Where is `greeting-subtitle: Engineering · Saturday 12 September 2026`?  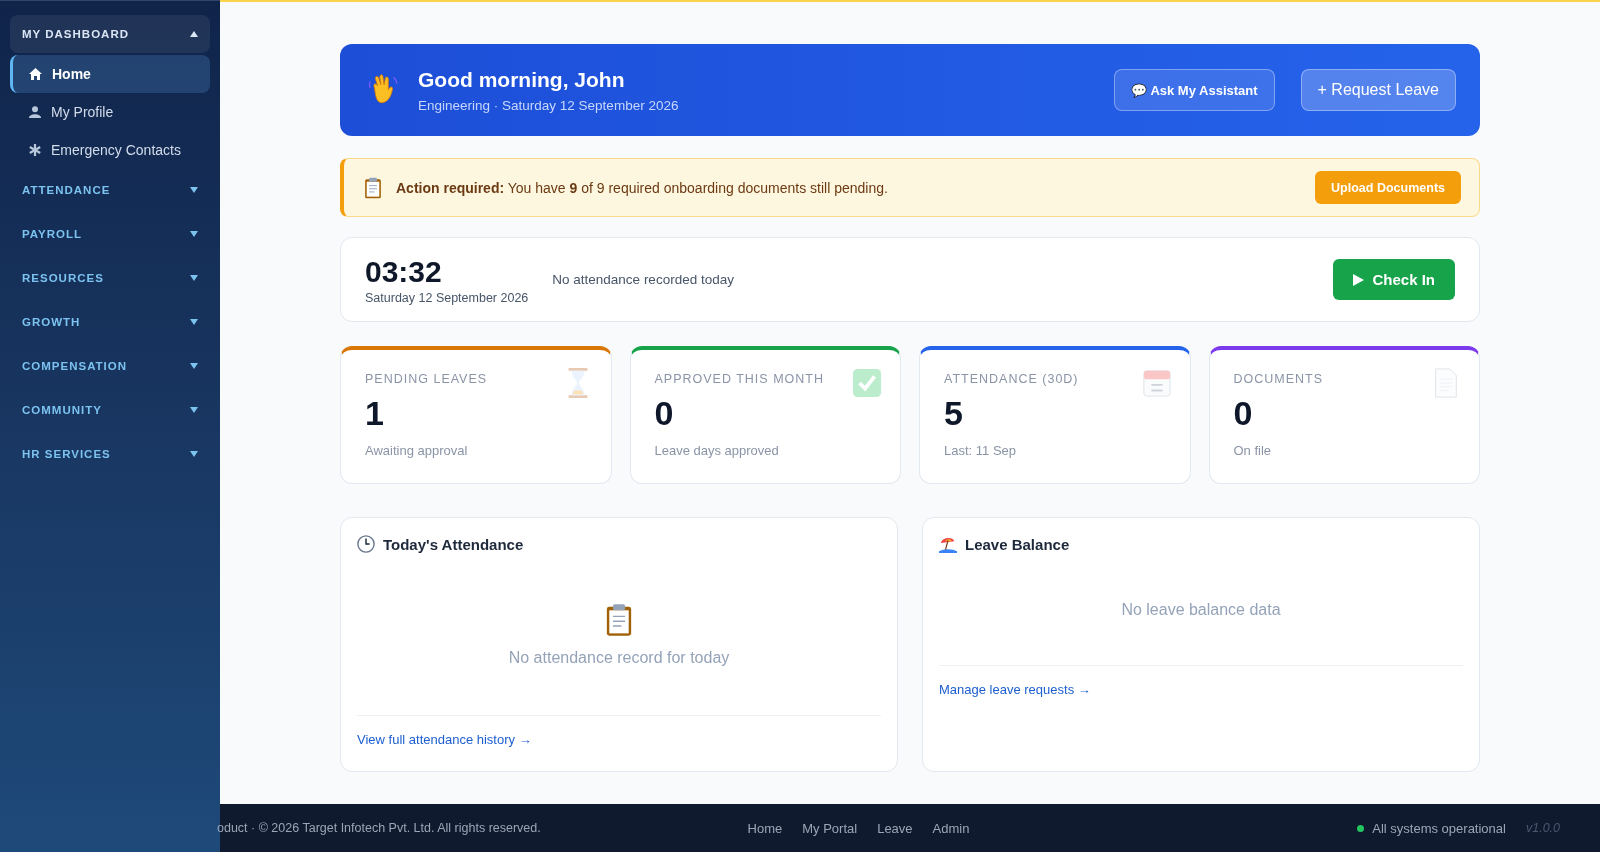 greeting-subtitle: Engineering · Saturday 12 September 2026 is located at coordinates (549, 105).